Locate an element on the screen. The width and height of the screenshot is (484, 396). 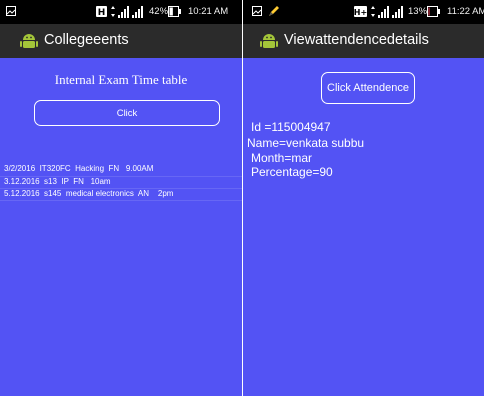
timetable-heading: Internal Exam Time table is located at coordinates (121, 79).